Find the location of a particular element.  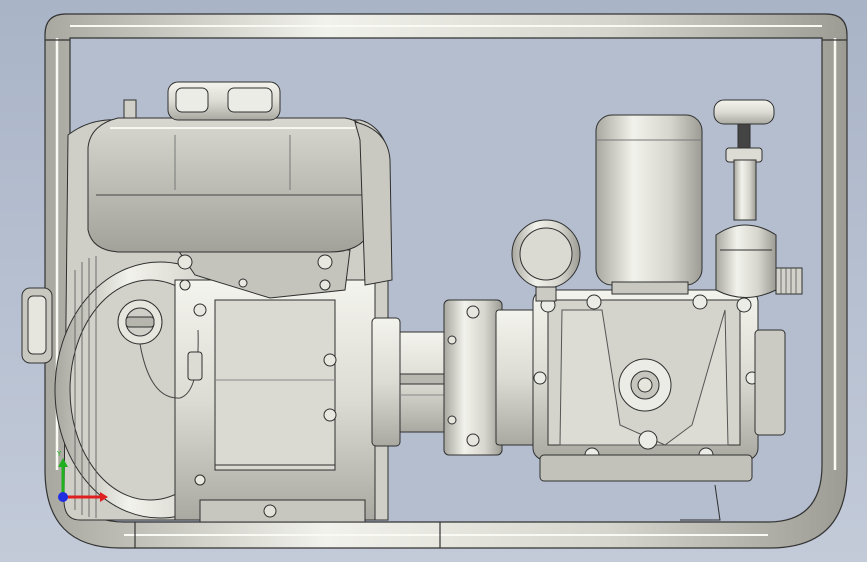

recoil-starter is located at coordinates (37, 325).